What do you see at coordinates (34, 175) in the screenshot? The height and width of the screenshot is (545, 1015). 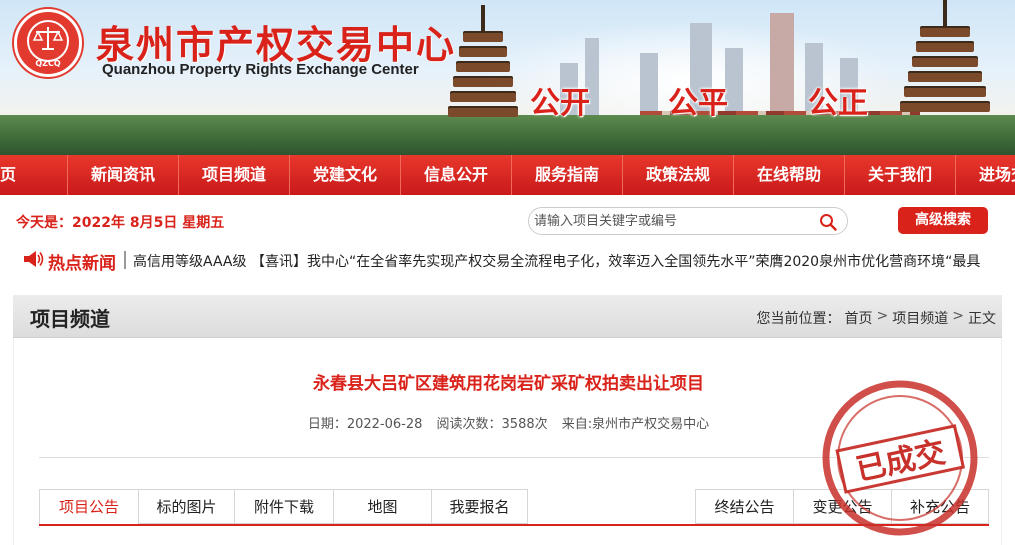 I see `nav-item-home: 首页` at bounding box center [34, 175].